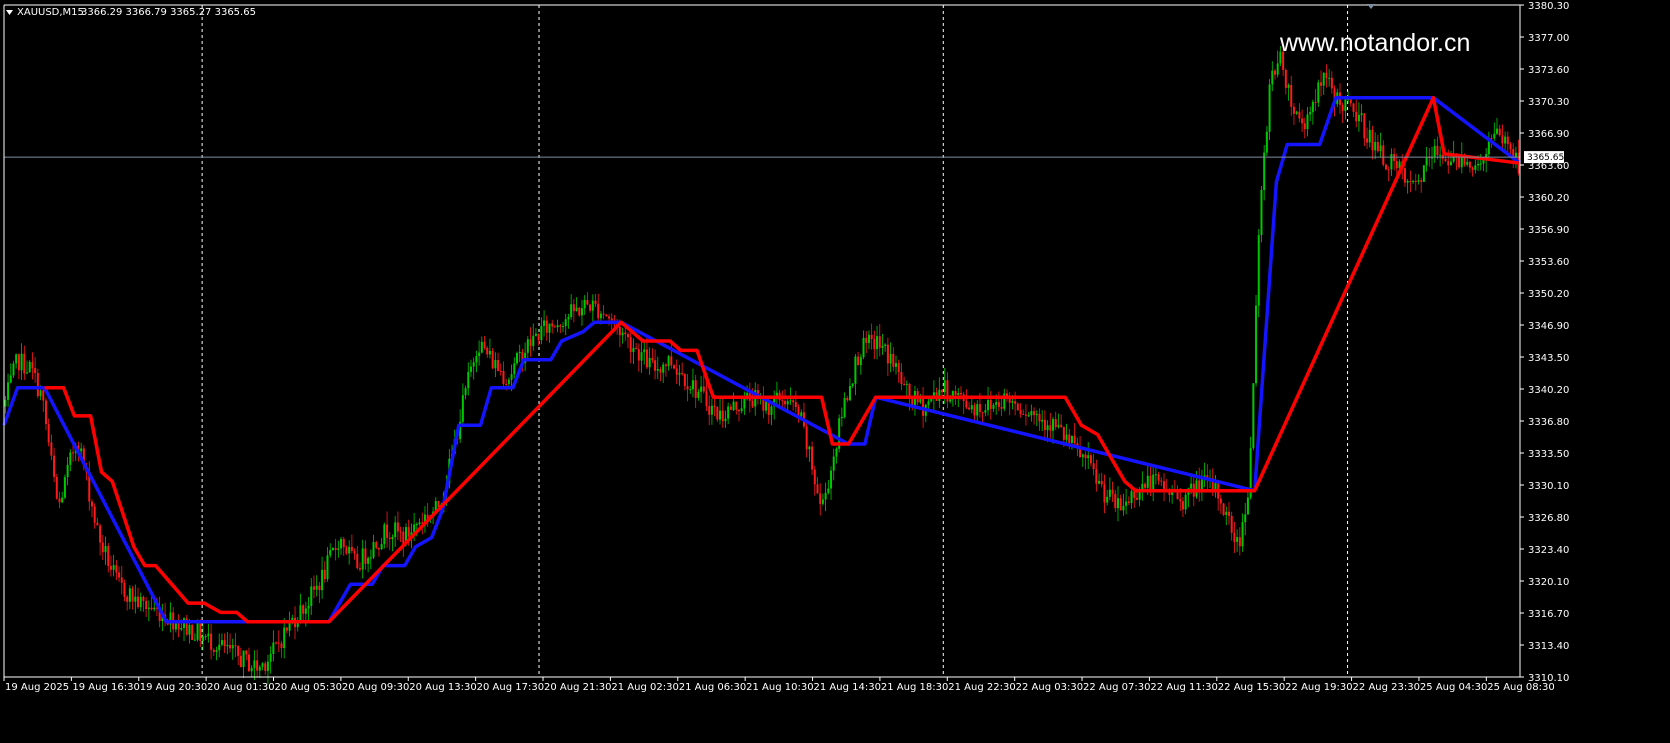  Describe the element at coordinates (1049, 687) in the screenshot. I see `x-tick-label: 22 Aug 03:30` at that location.